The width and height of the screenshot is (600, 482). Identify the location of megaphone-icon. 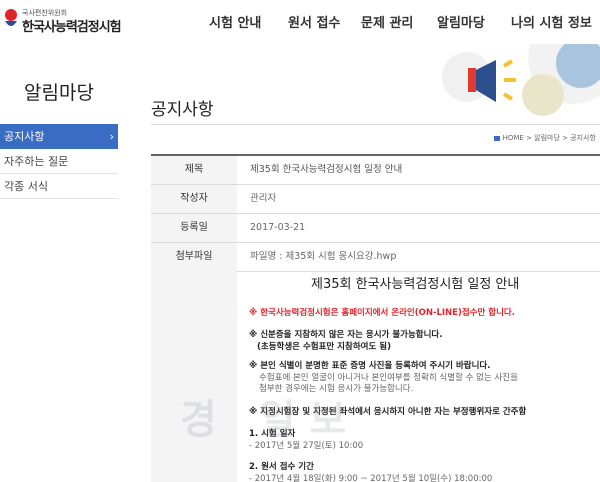
(492, 80).